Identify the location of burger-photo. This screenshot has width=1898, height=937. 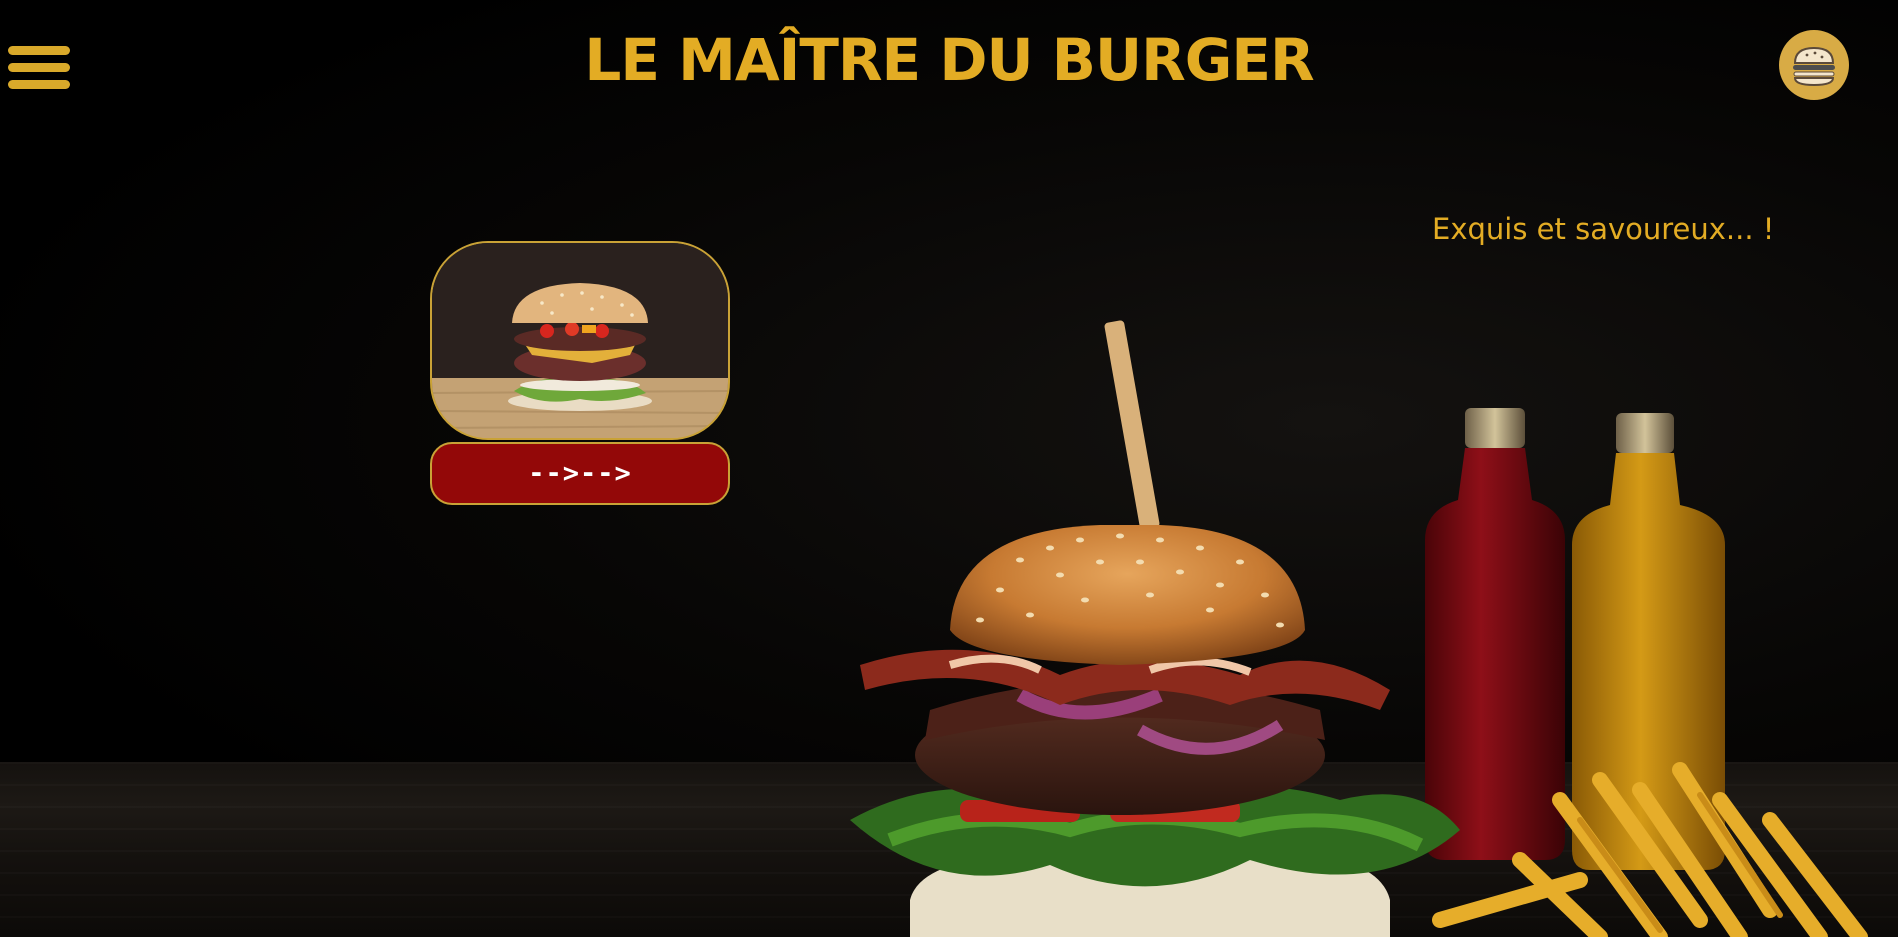
(580, 340).